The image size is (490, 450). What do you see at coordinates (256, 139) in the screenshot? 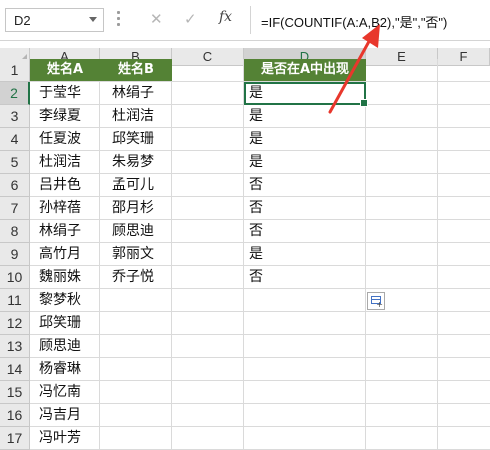
I see `cell-d4: 是` at bounding box center [256, 139].